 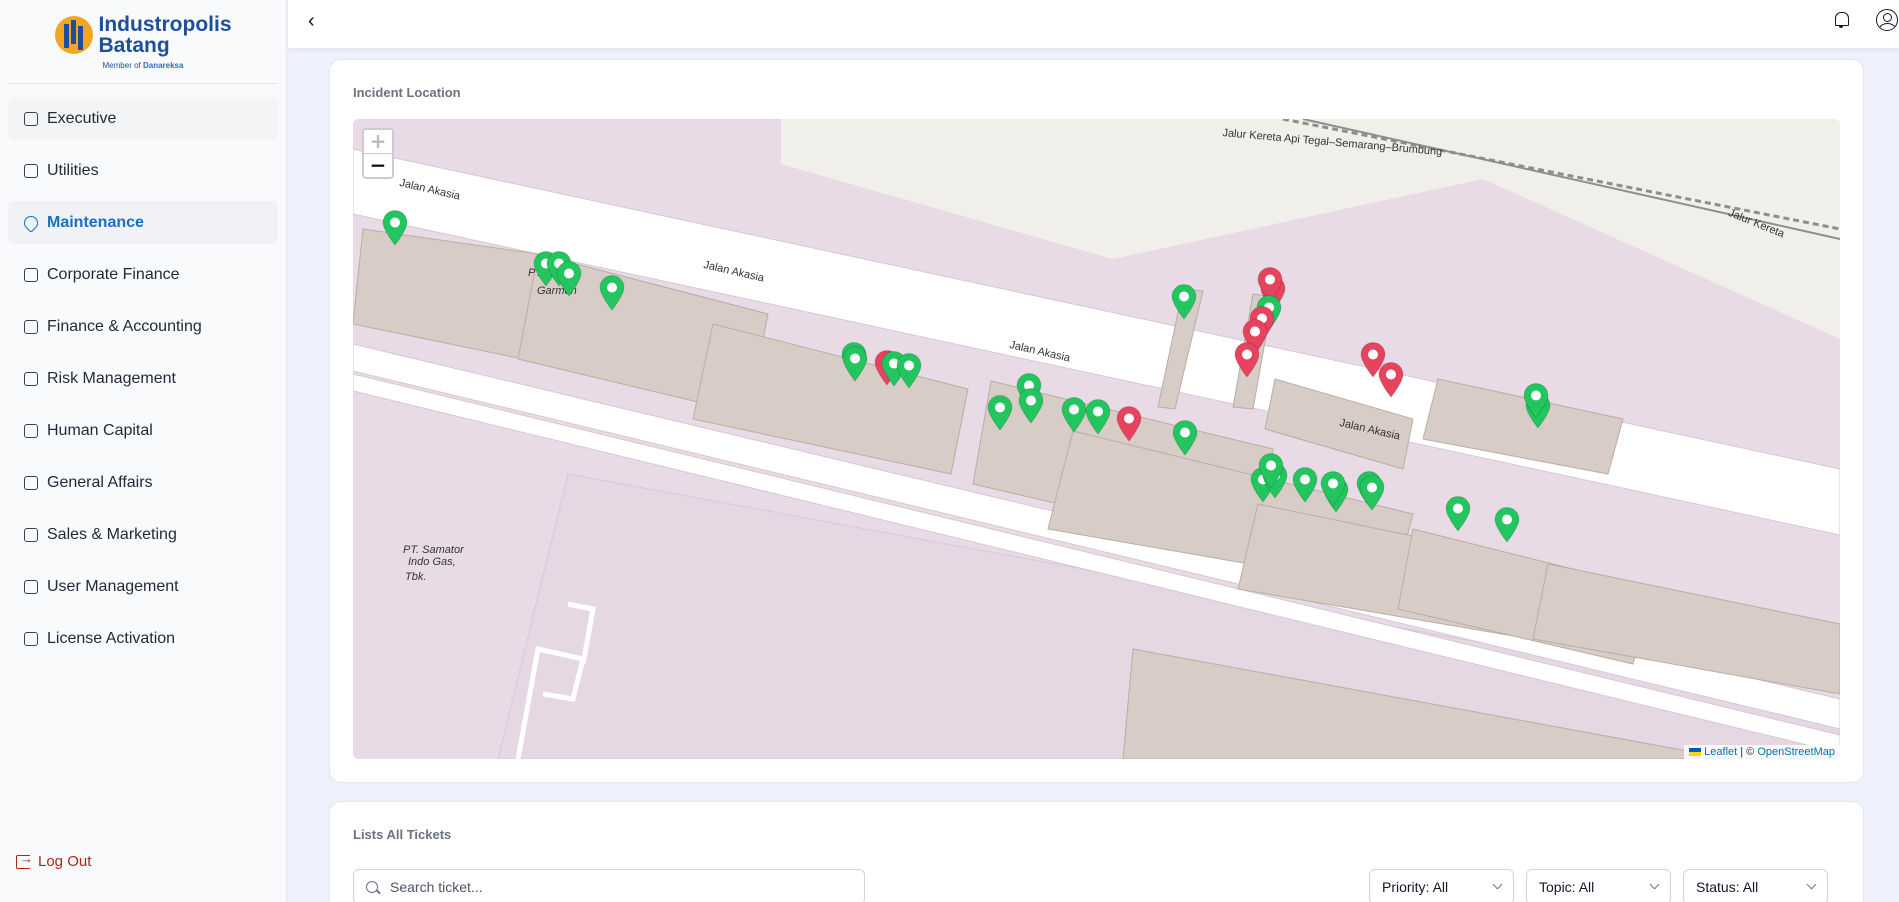 I want to click on handshake-icon, so click(x=31, y=534).